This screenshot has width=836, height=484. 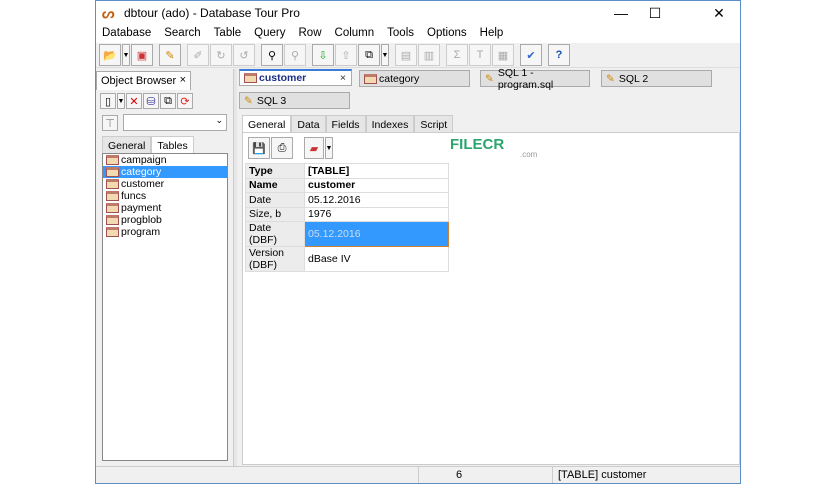 What do you see at coordinates (143, 80) in the screenshot?
I see `object-browser-tab: Object Browser ×` at bounding box center [143, 80].